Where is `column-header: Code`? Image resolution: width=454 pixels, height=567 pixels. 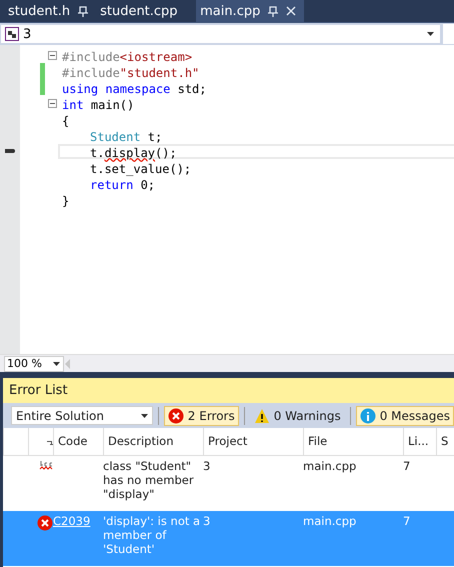
column-header: Code is located at coordinates (78, 441).